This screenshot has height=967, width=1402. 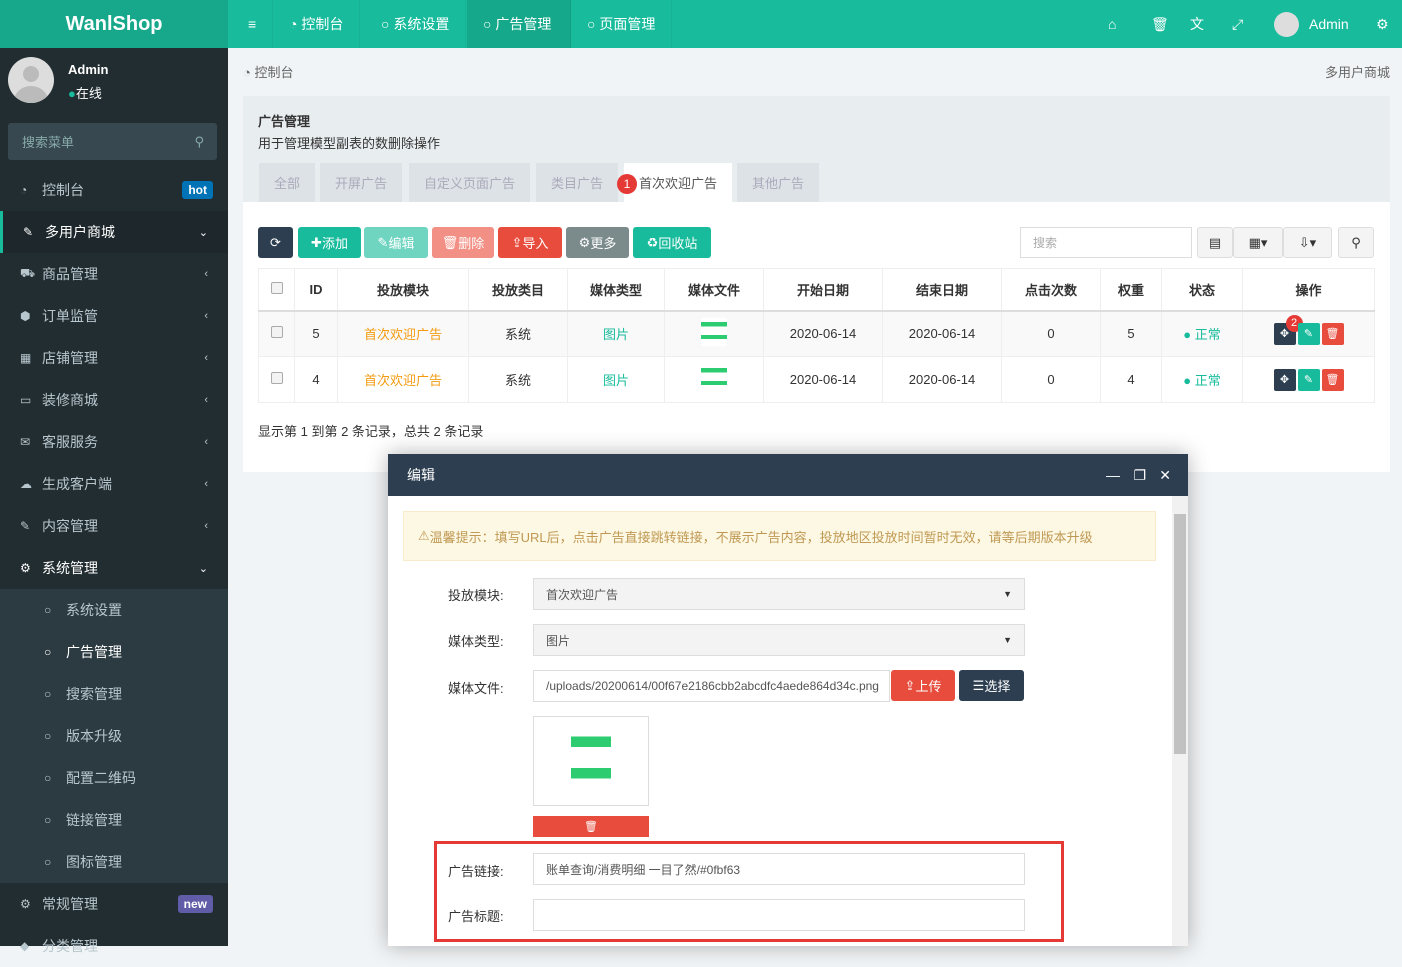 I want to click on maximize-icon: ❐, so click(x=1139, y=475).